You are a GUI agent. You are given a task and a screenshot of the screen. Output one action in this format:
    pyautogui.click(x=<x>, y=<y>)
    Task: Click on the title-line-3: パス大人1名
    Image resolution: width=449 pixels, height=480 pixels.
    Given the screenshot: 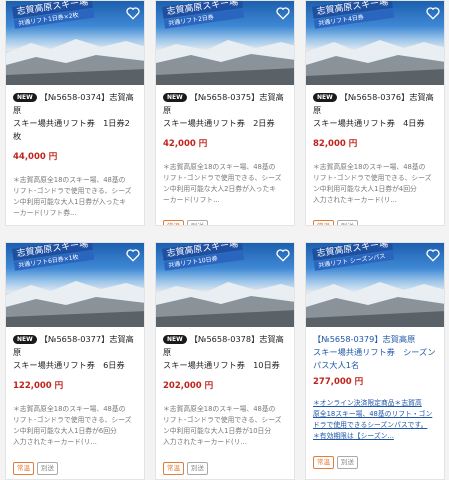 What is the action you would take?
    pyautogui.click(x=375, y=365)
    